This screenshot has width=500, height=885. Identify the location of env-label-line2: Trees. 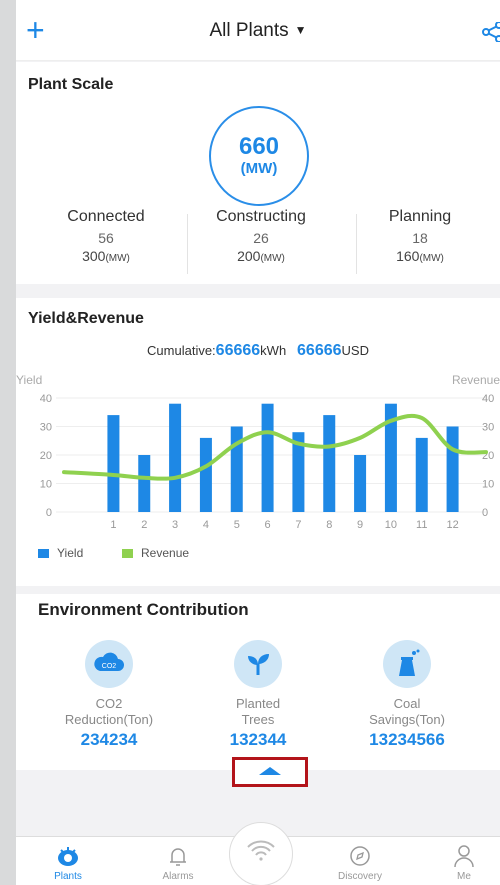
(258, 719).